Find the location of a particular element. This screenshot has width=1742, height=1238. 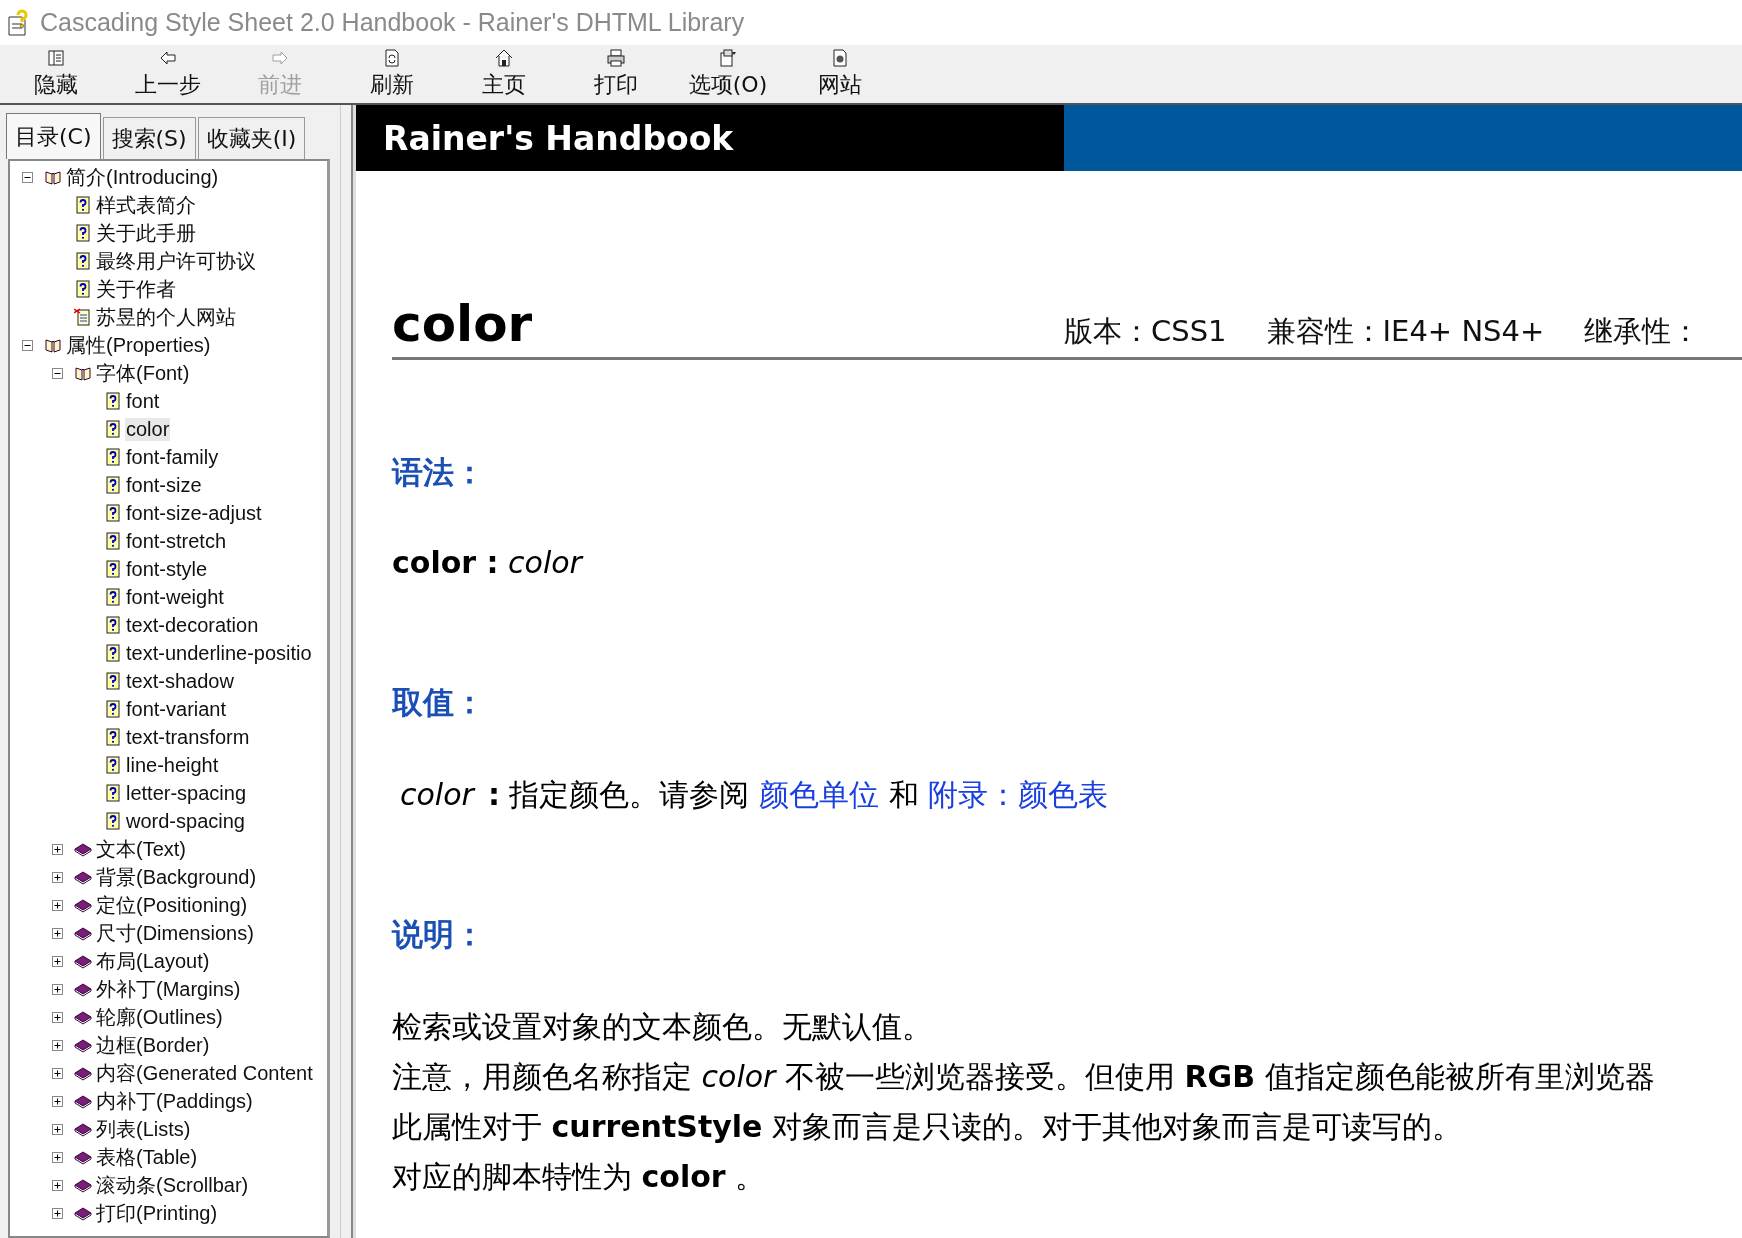

toolbar-button: 主页 is located at coordinates (504, 74).